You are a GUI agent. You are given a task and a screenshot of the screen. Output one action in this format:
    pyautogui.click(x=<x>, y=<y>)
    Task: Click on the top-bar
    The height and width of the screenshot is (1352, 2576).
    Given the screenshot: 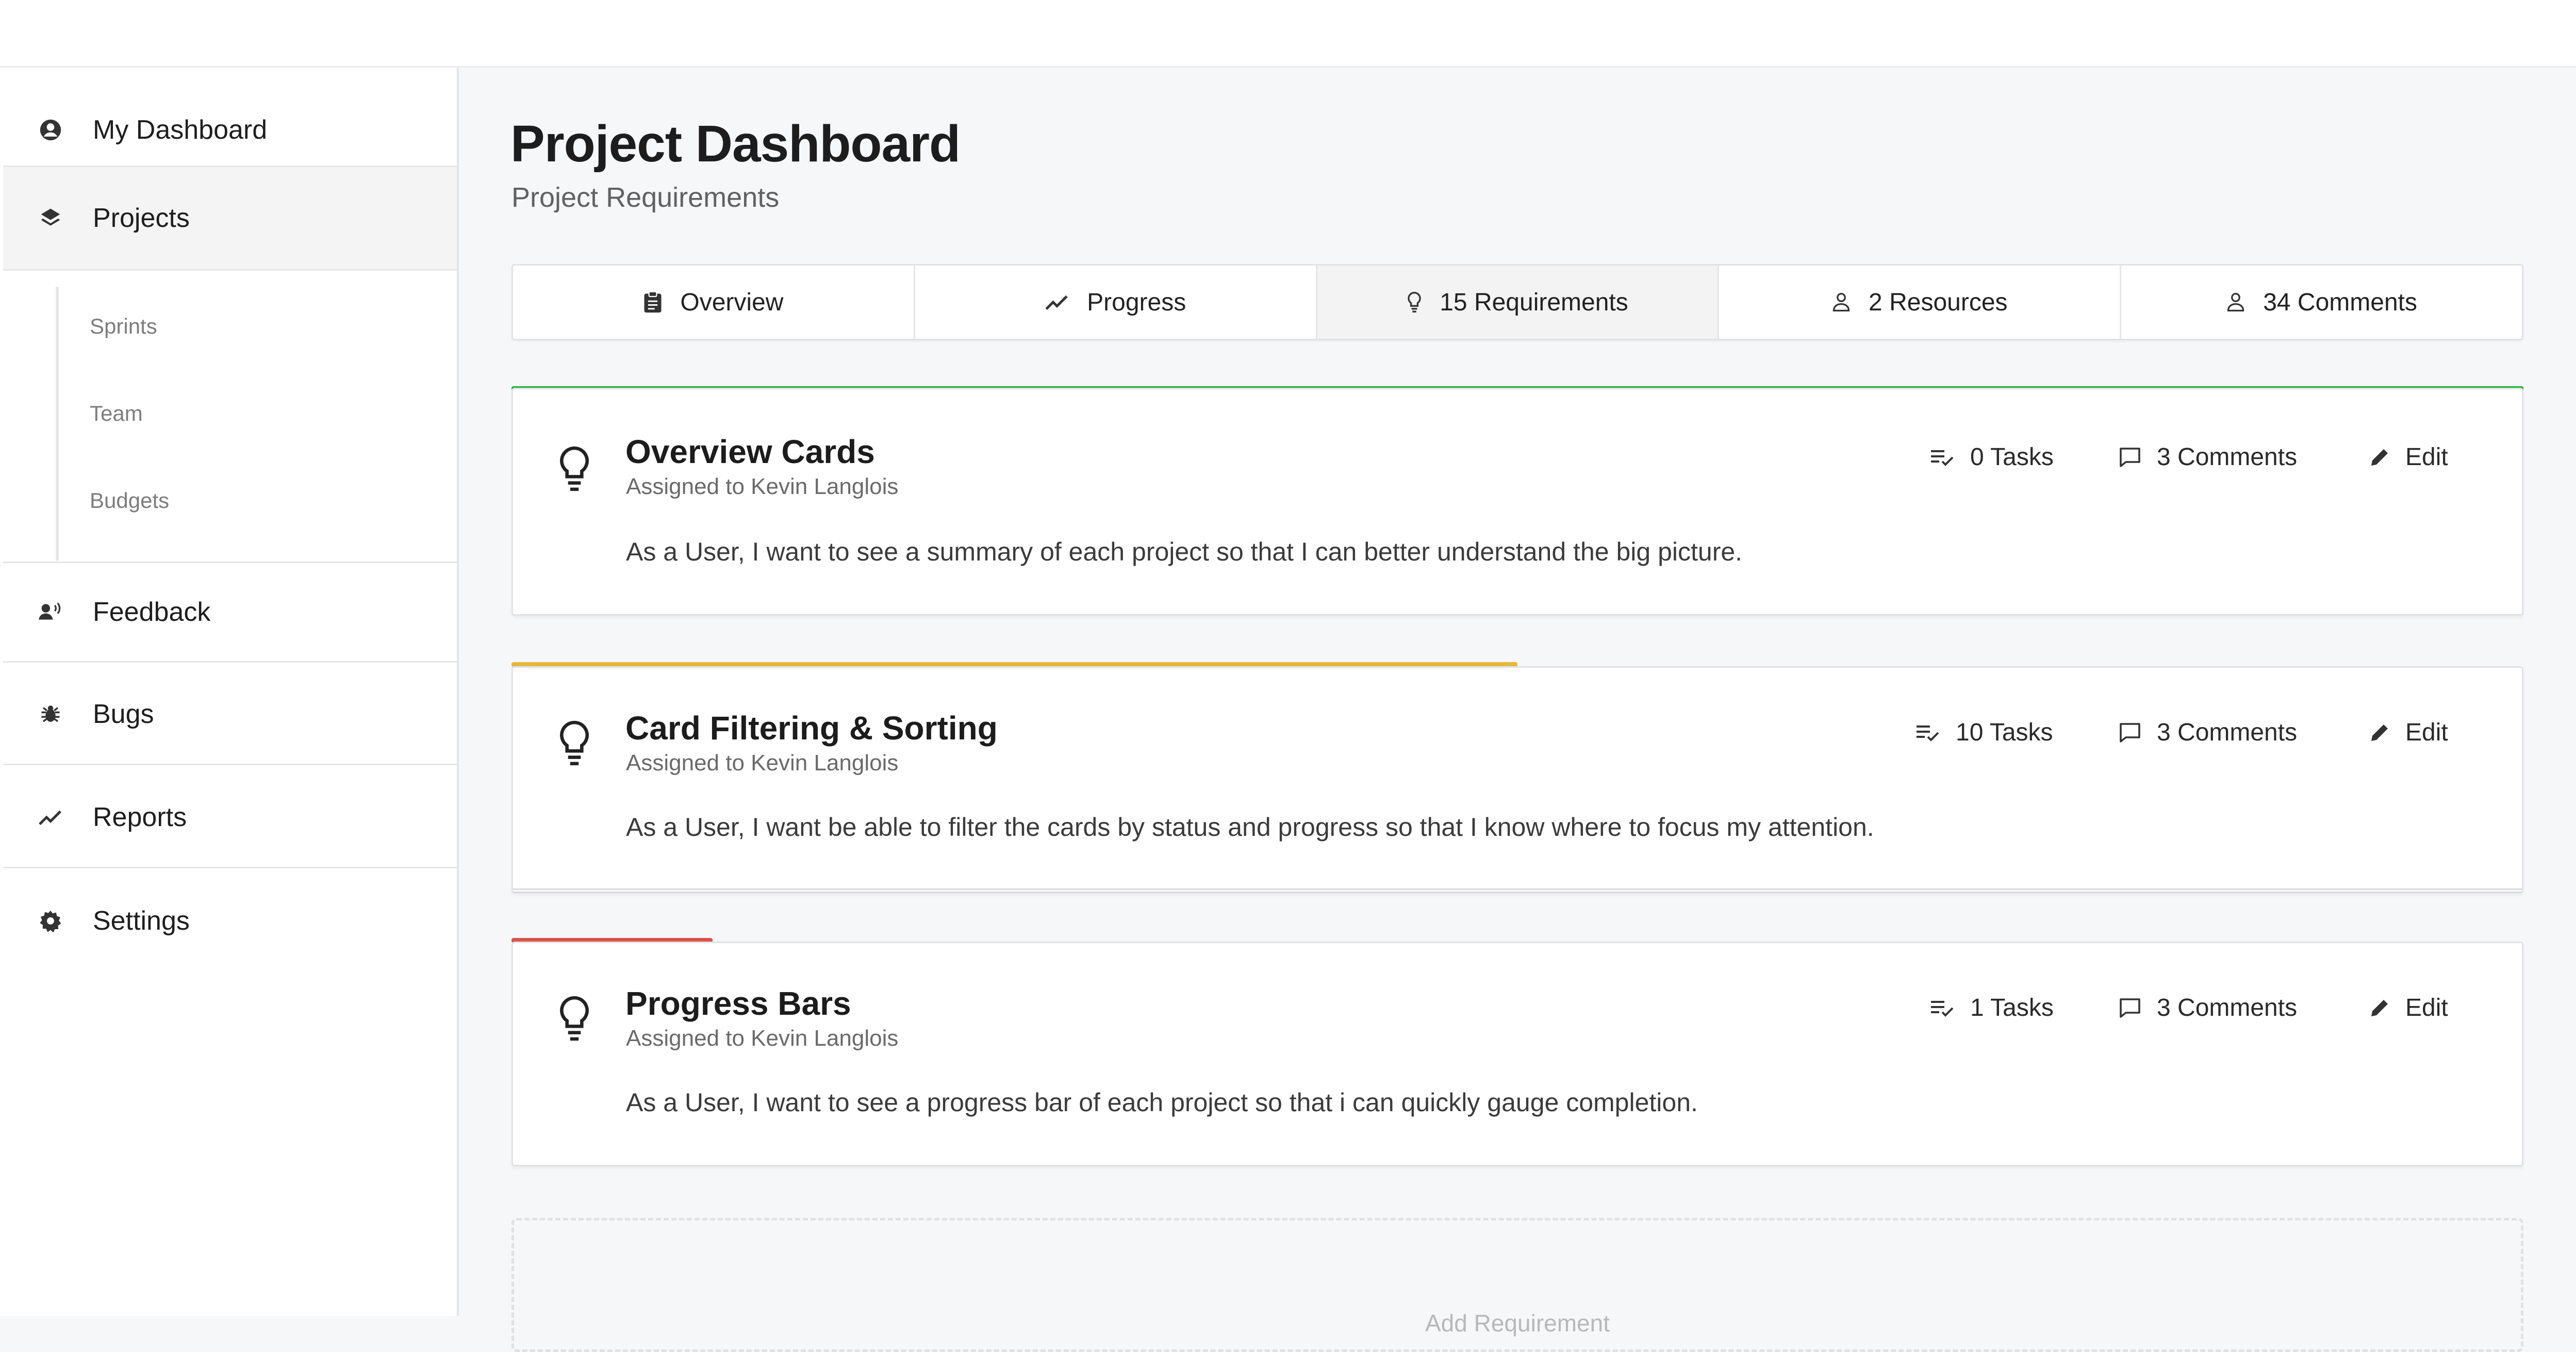 What is the action you would take?
    pyautogui.click(x=1288, y=34)
    